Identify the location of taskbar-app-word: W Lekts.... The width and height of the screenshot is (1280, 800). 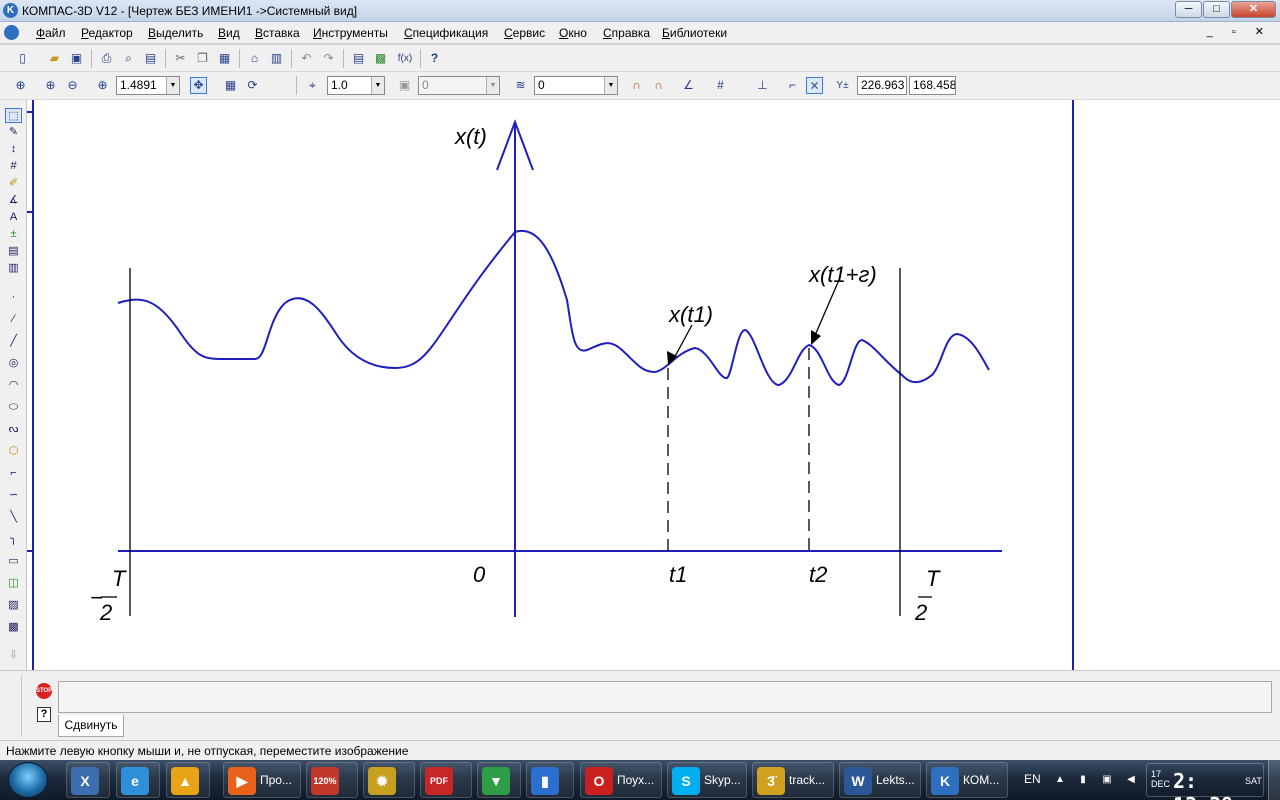
(880, 780).